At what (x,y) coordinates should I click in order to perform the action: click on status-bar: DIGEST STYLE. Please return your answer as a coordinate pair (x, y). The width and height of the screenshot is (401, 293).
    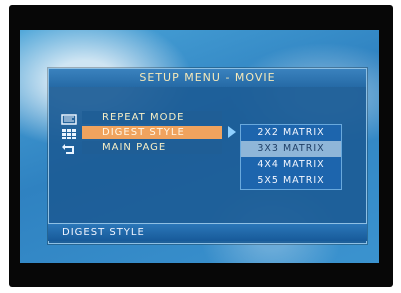
    Looking at the image, I should click on (207, 232).